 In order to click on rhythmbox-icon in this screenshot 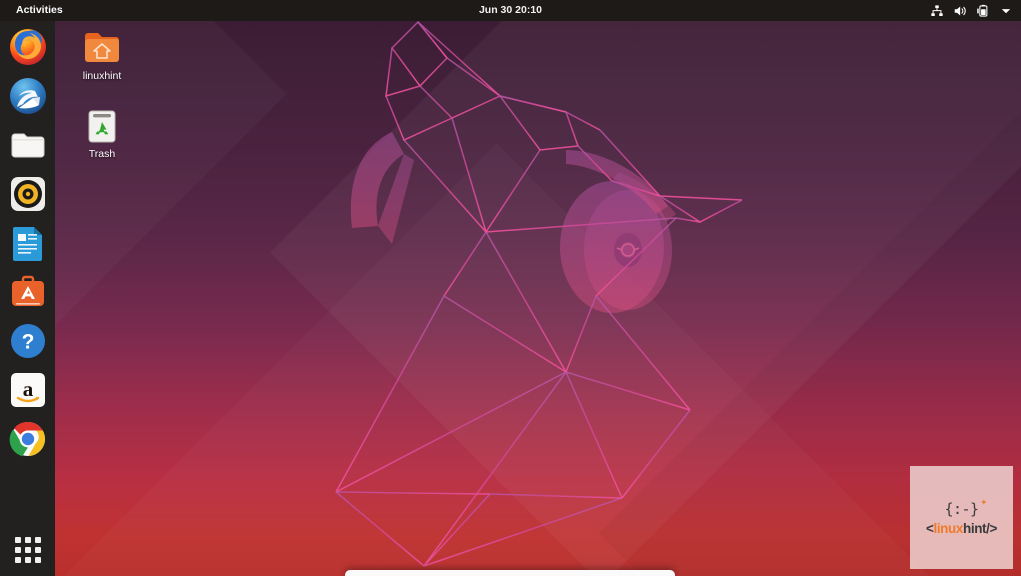, I will do `click(28, 194)`.